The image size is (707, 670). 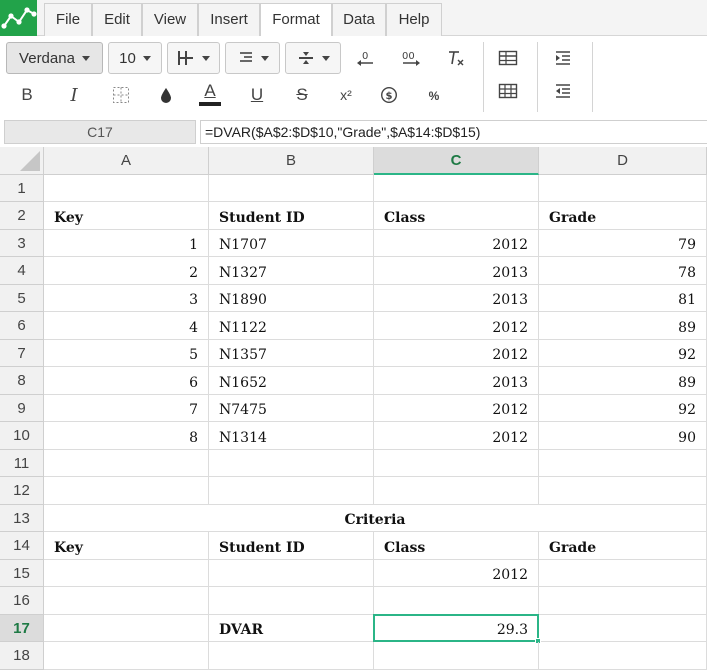 What do you see at coordinates (291, 491) in the screenshot?
I see `cell-b12` at bounding box center [291, 491].